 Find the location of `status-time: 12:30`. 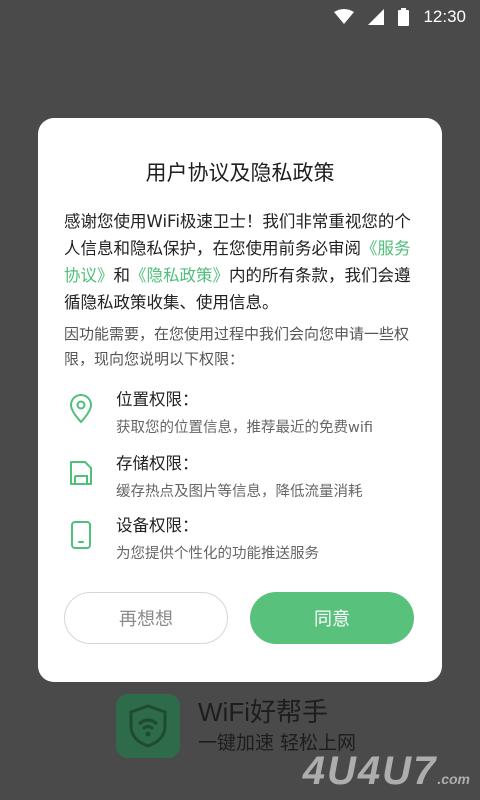

status-time: 12:30 is located at coordinates (444, 16).